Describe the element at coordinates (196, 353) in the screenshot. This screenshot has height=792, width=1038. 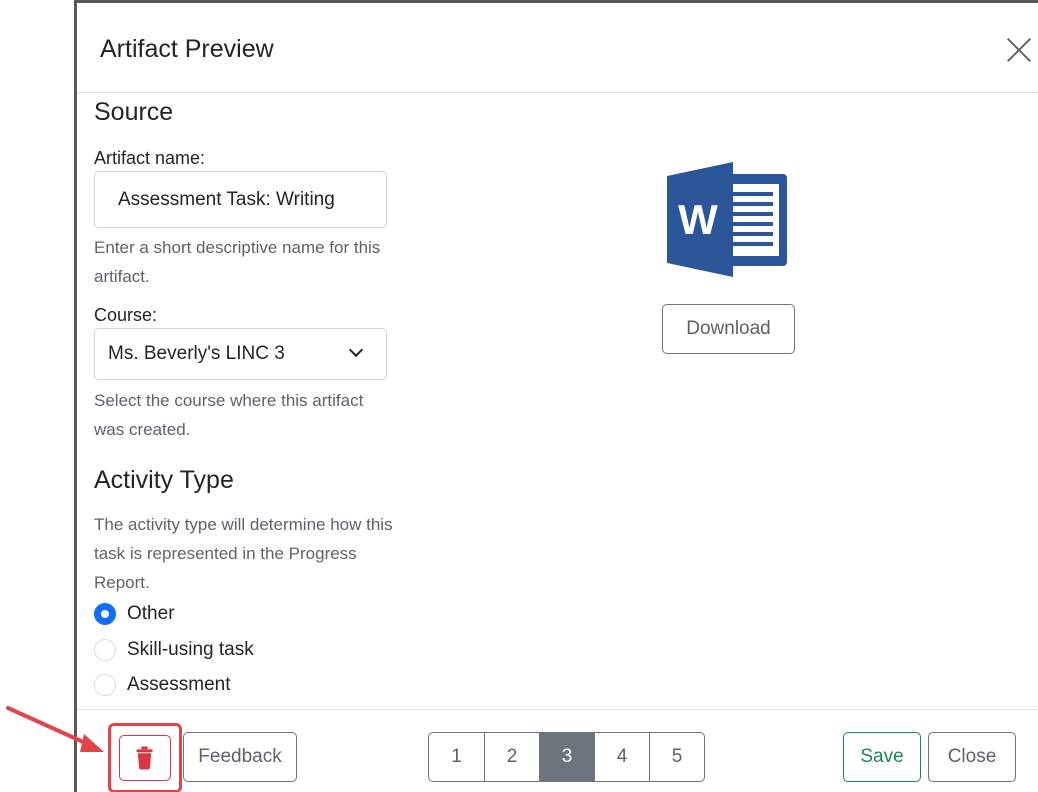
I see `course-select-value: Ms. Beverly's LINC 3` at that location.